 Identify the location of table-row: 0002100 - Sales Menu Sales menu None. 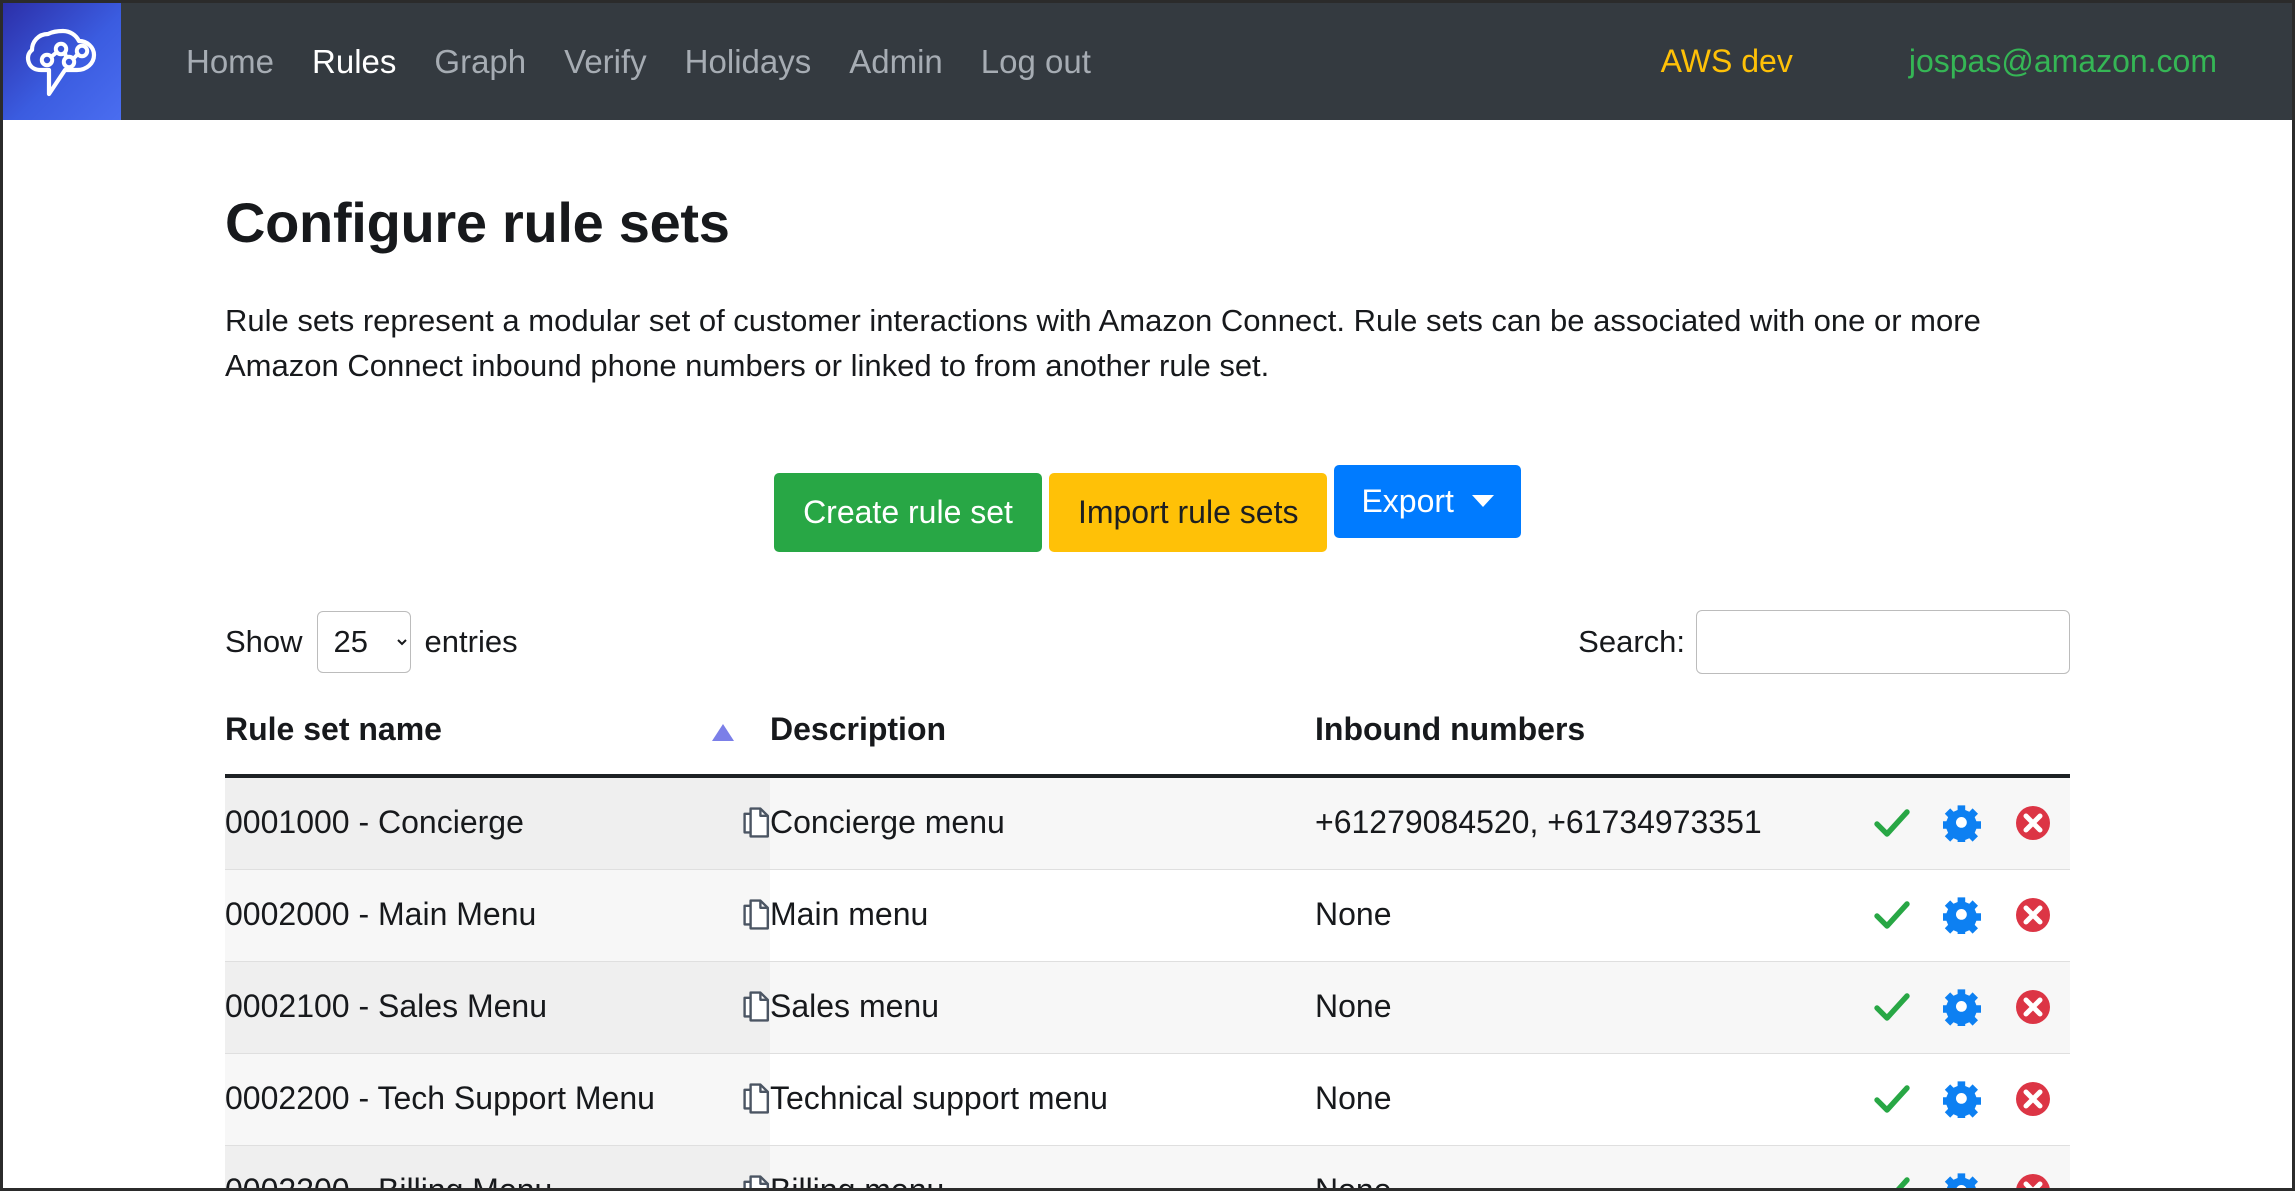
(1147, 1007).